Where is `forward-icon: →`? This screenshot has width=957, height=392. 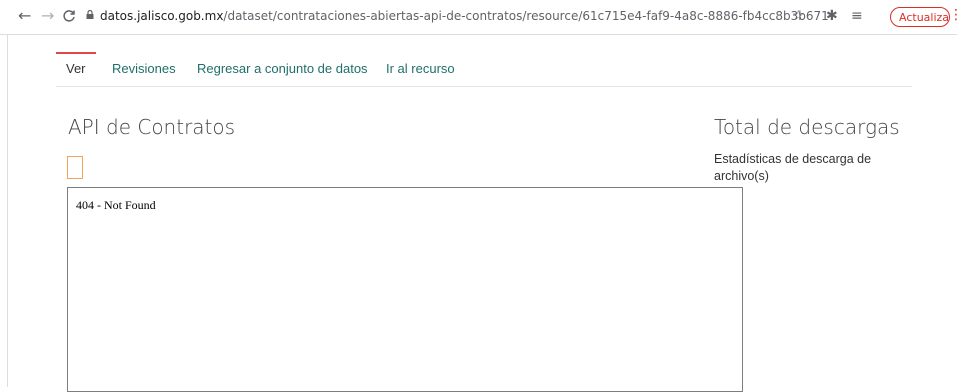 forward-icon: → is located at coordinates (47, 16).